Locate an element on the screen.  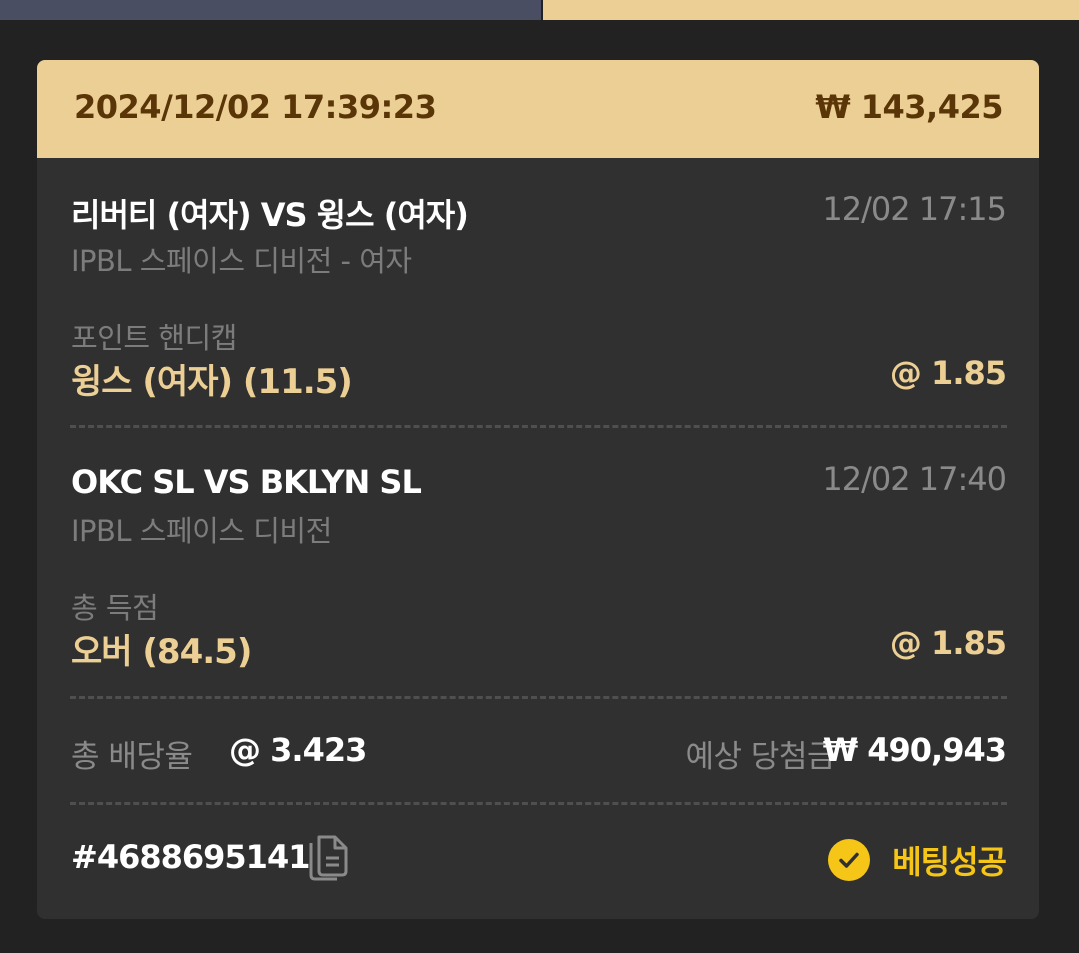
league-name: IPBL 스페이스 디비전 - 여자 is located at coordinates (241, 261).